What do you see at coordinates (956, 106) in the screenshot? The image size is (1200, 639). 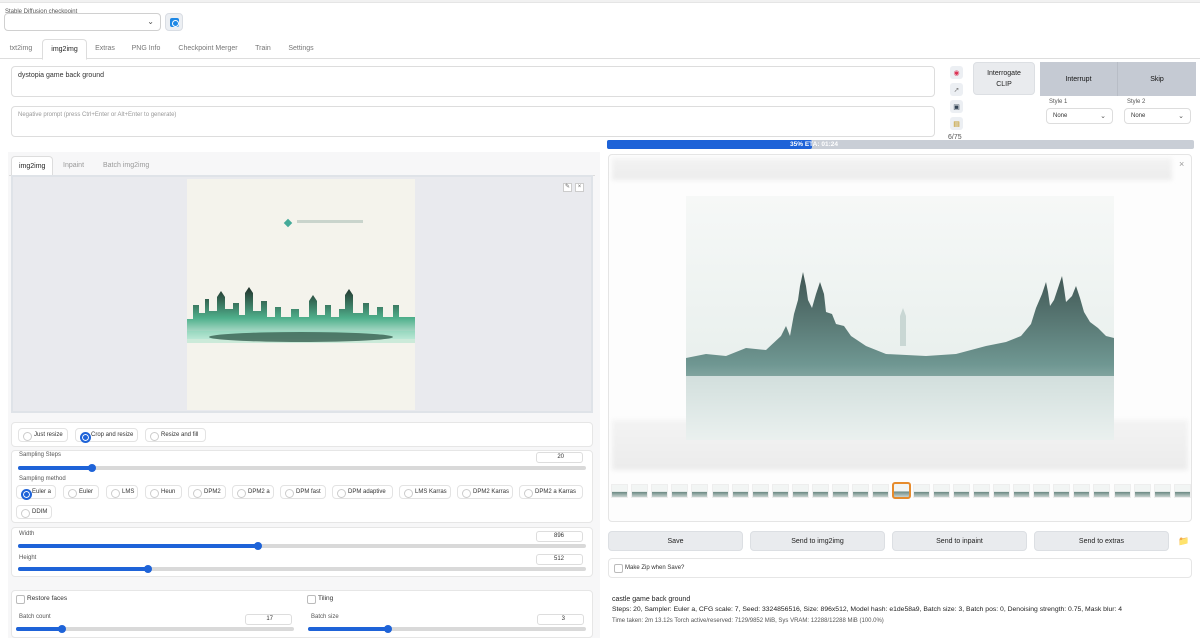 I see `save-style-icon: ▣` at bounding box center [956, 106].